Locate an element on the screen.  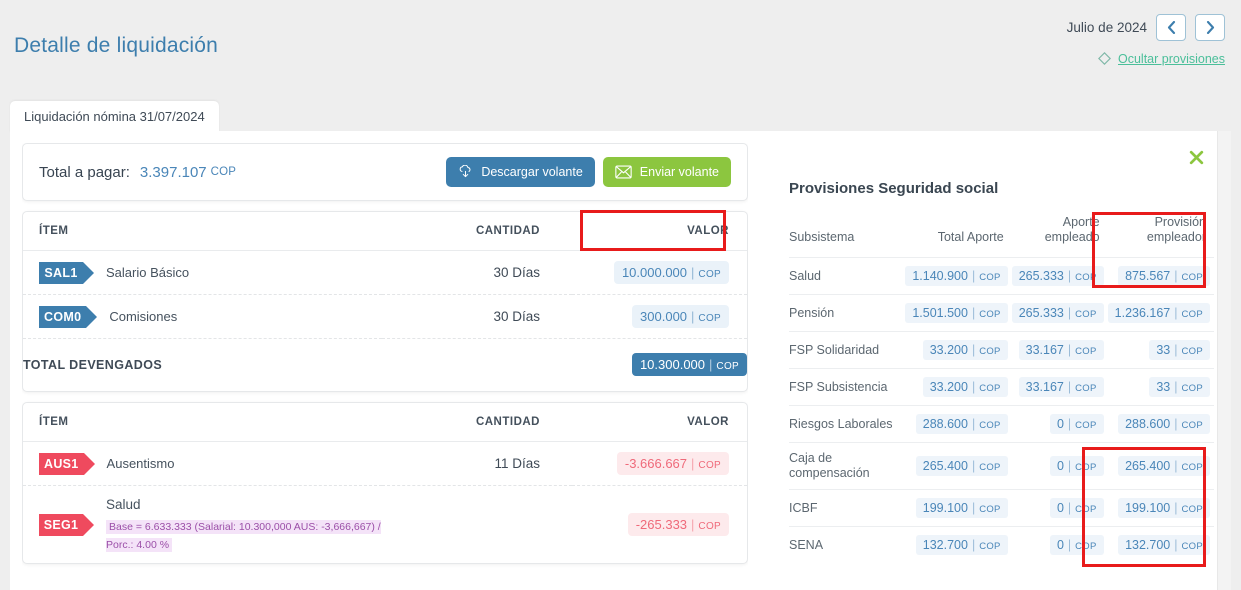
total-devengados-value: 10.300.000 is located at coordinates (672, 364).